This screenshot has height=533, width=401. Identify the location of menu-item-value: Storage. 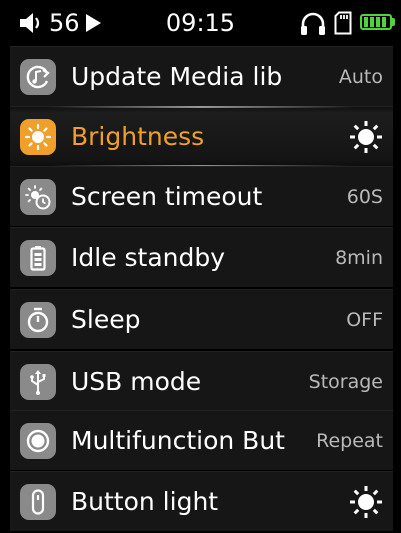
(345, 382).